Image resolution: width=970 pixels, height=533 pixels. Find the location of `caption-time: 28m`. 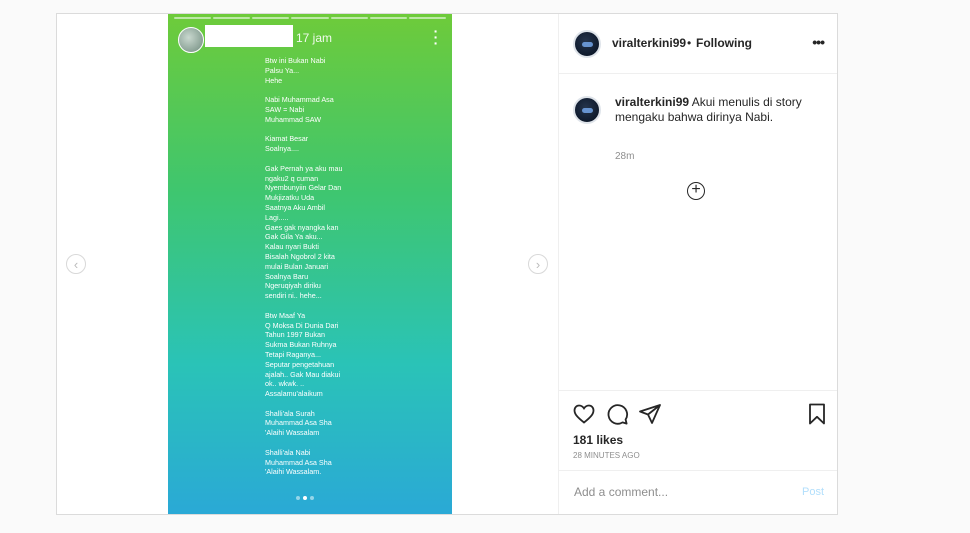

caption-time: 28m is located at coordinates (625, 156).